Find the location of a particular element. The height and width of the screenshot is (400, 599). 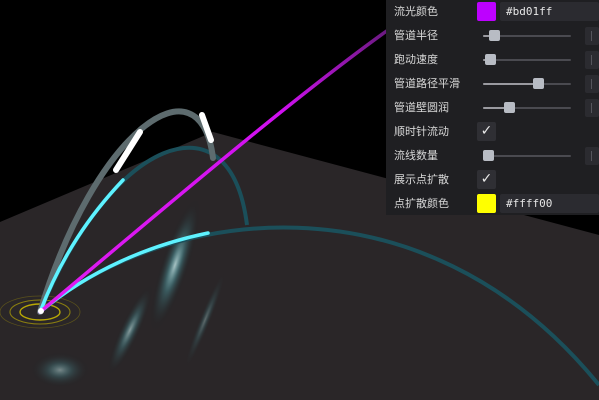

control-path-smooth: 管道路径平滑 is located at coordinates (492, 84).